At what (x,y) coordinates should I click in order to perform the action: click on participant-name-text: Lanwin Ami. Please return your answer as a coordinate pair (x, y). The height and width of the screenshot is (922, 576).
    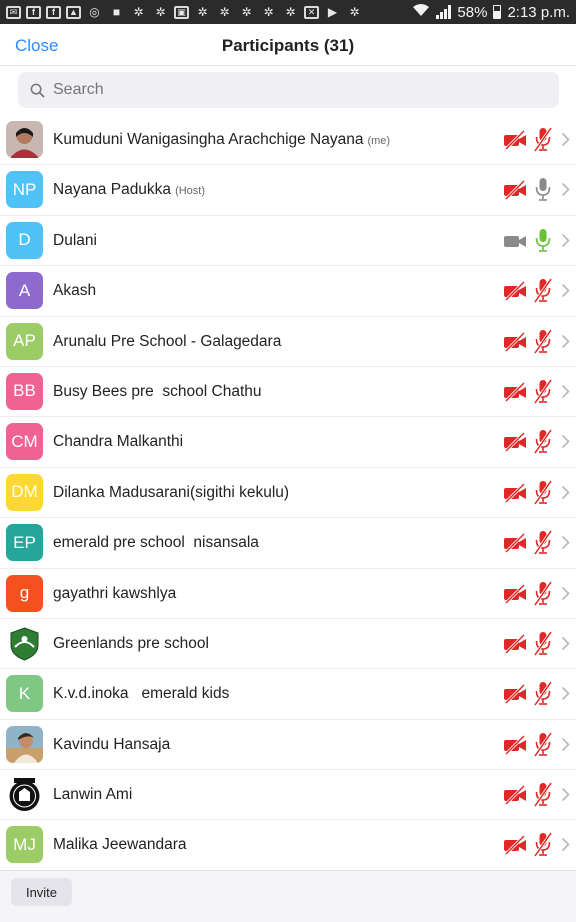
    Looking at the image, I should click on (93, 795).